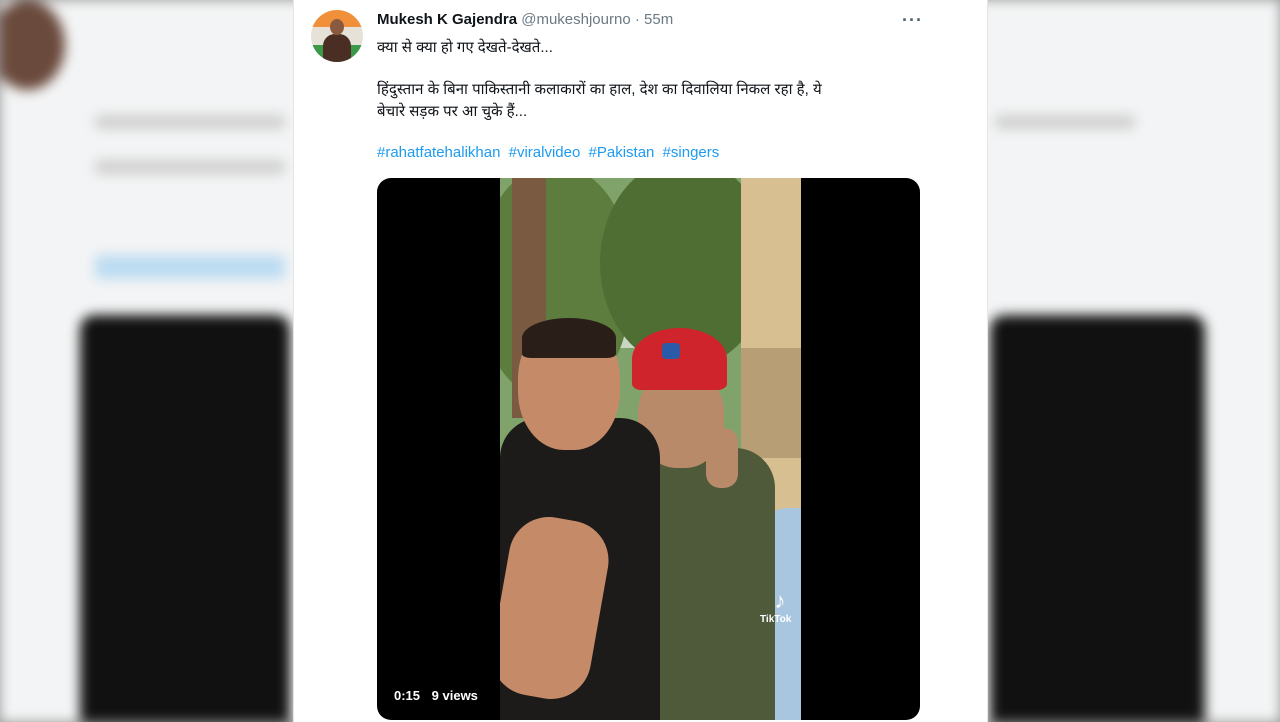 The image size is (1280, 722). I want to click on tiktok-watermark: TikTok, so click(776, 619).